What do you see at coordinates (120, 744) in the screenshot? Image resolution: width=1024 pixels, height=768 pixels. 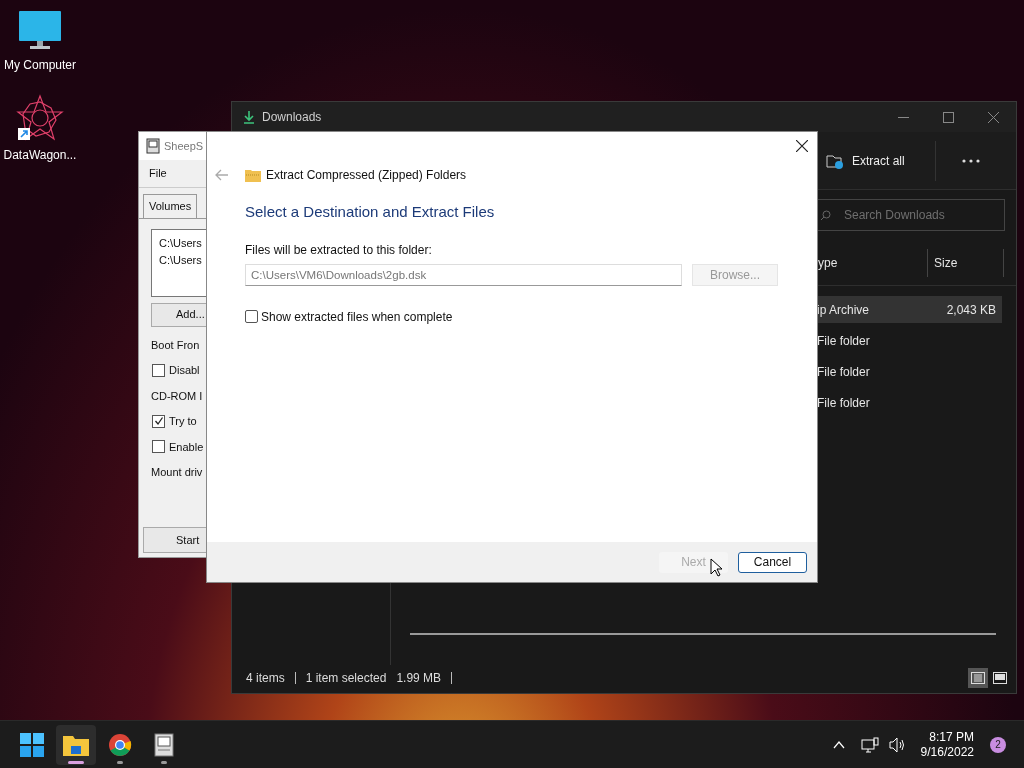 I see `browser-icon` at bounding box center [120, 744].